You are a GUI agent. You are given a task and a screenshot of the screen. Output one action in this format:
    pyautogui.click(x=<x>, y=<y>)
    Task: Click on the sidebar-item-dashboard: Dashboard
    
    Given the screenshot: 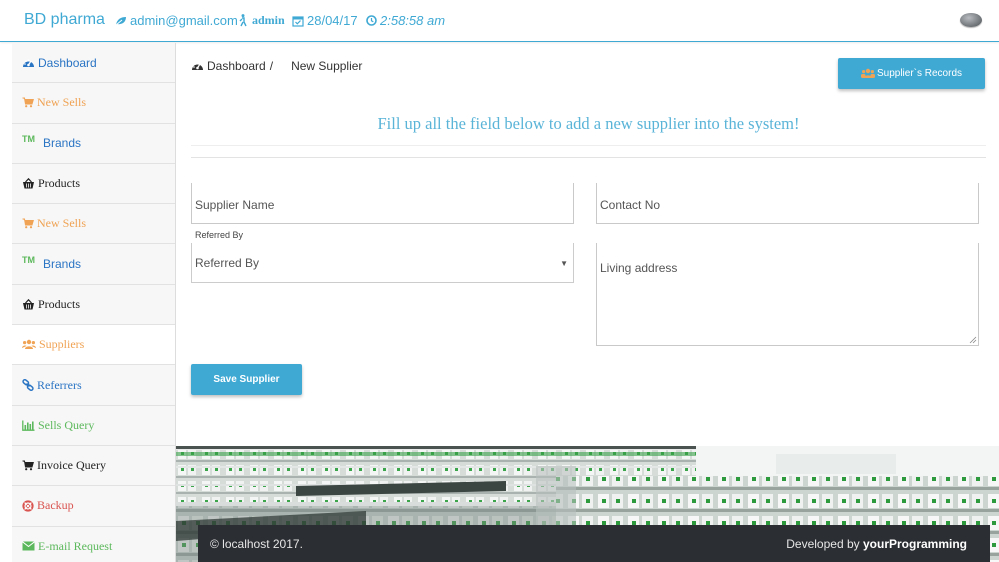 What is the action you would take?
    pyautogui.click(x=93, y=63)
    